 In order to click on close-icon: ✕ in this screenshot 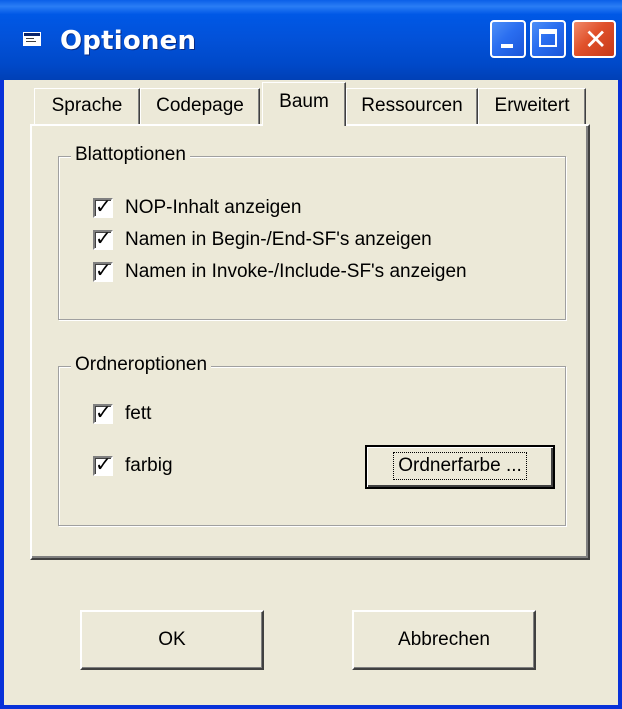, I will do `click(596, 39)`.